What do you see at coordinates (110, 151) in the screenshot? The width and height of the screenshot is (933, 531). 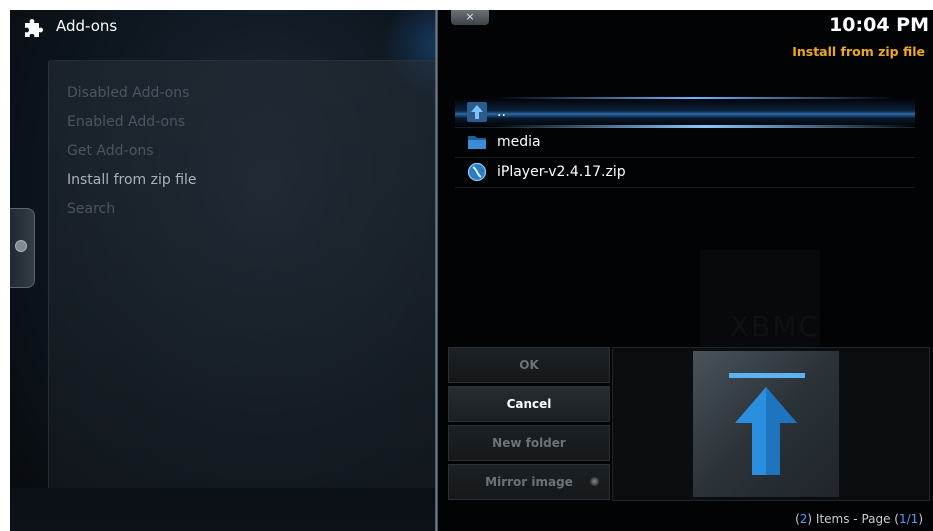 I see `menu-item-get-addons: Get Add-ons` at bounding box center [110, 151].